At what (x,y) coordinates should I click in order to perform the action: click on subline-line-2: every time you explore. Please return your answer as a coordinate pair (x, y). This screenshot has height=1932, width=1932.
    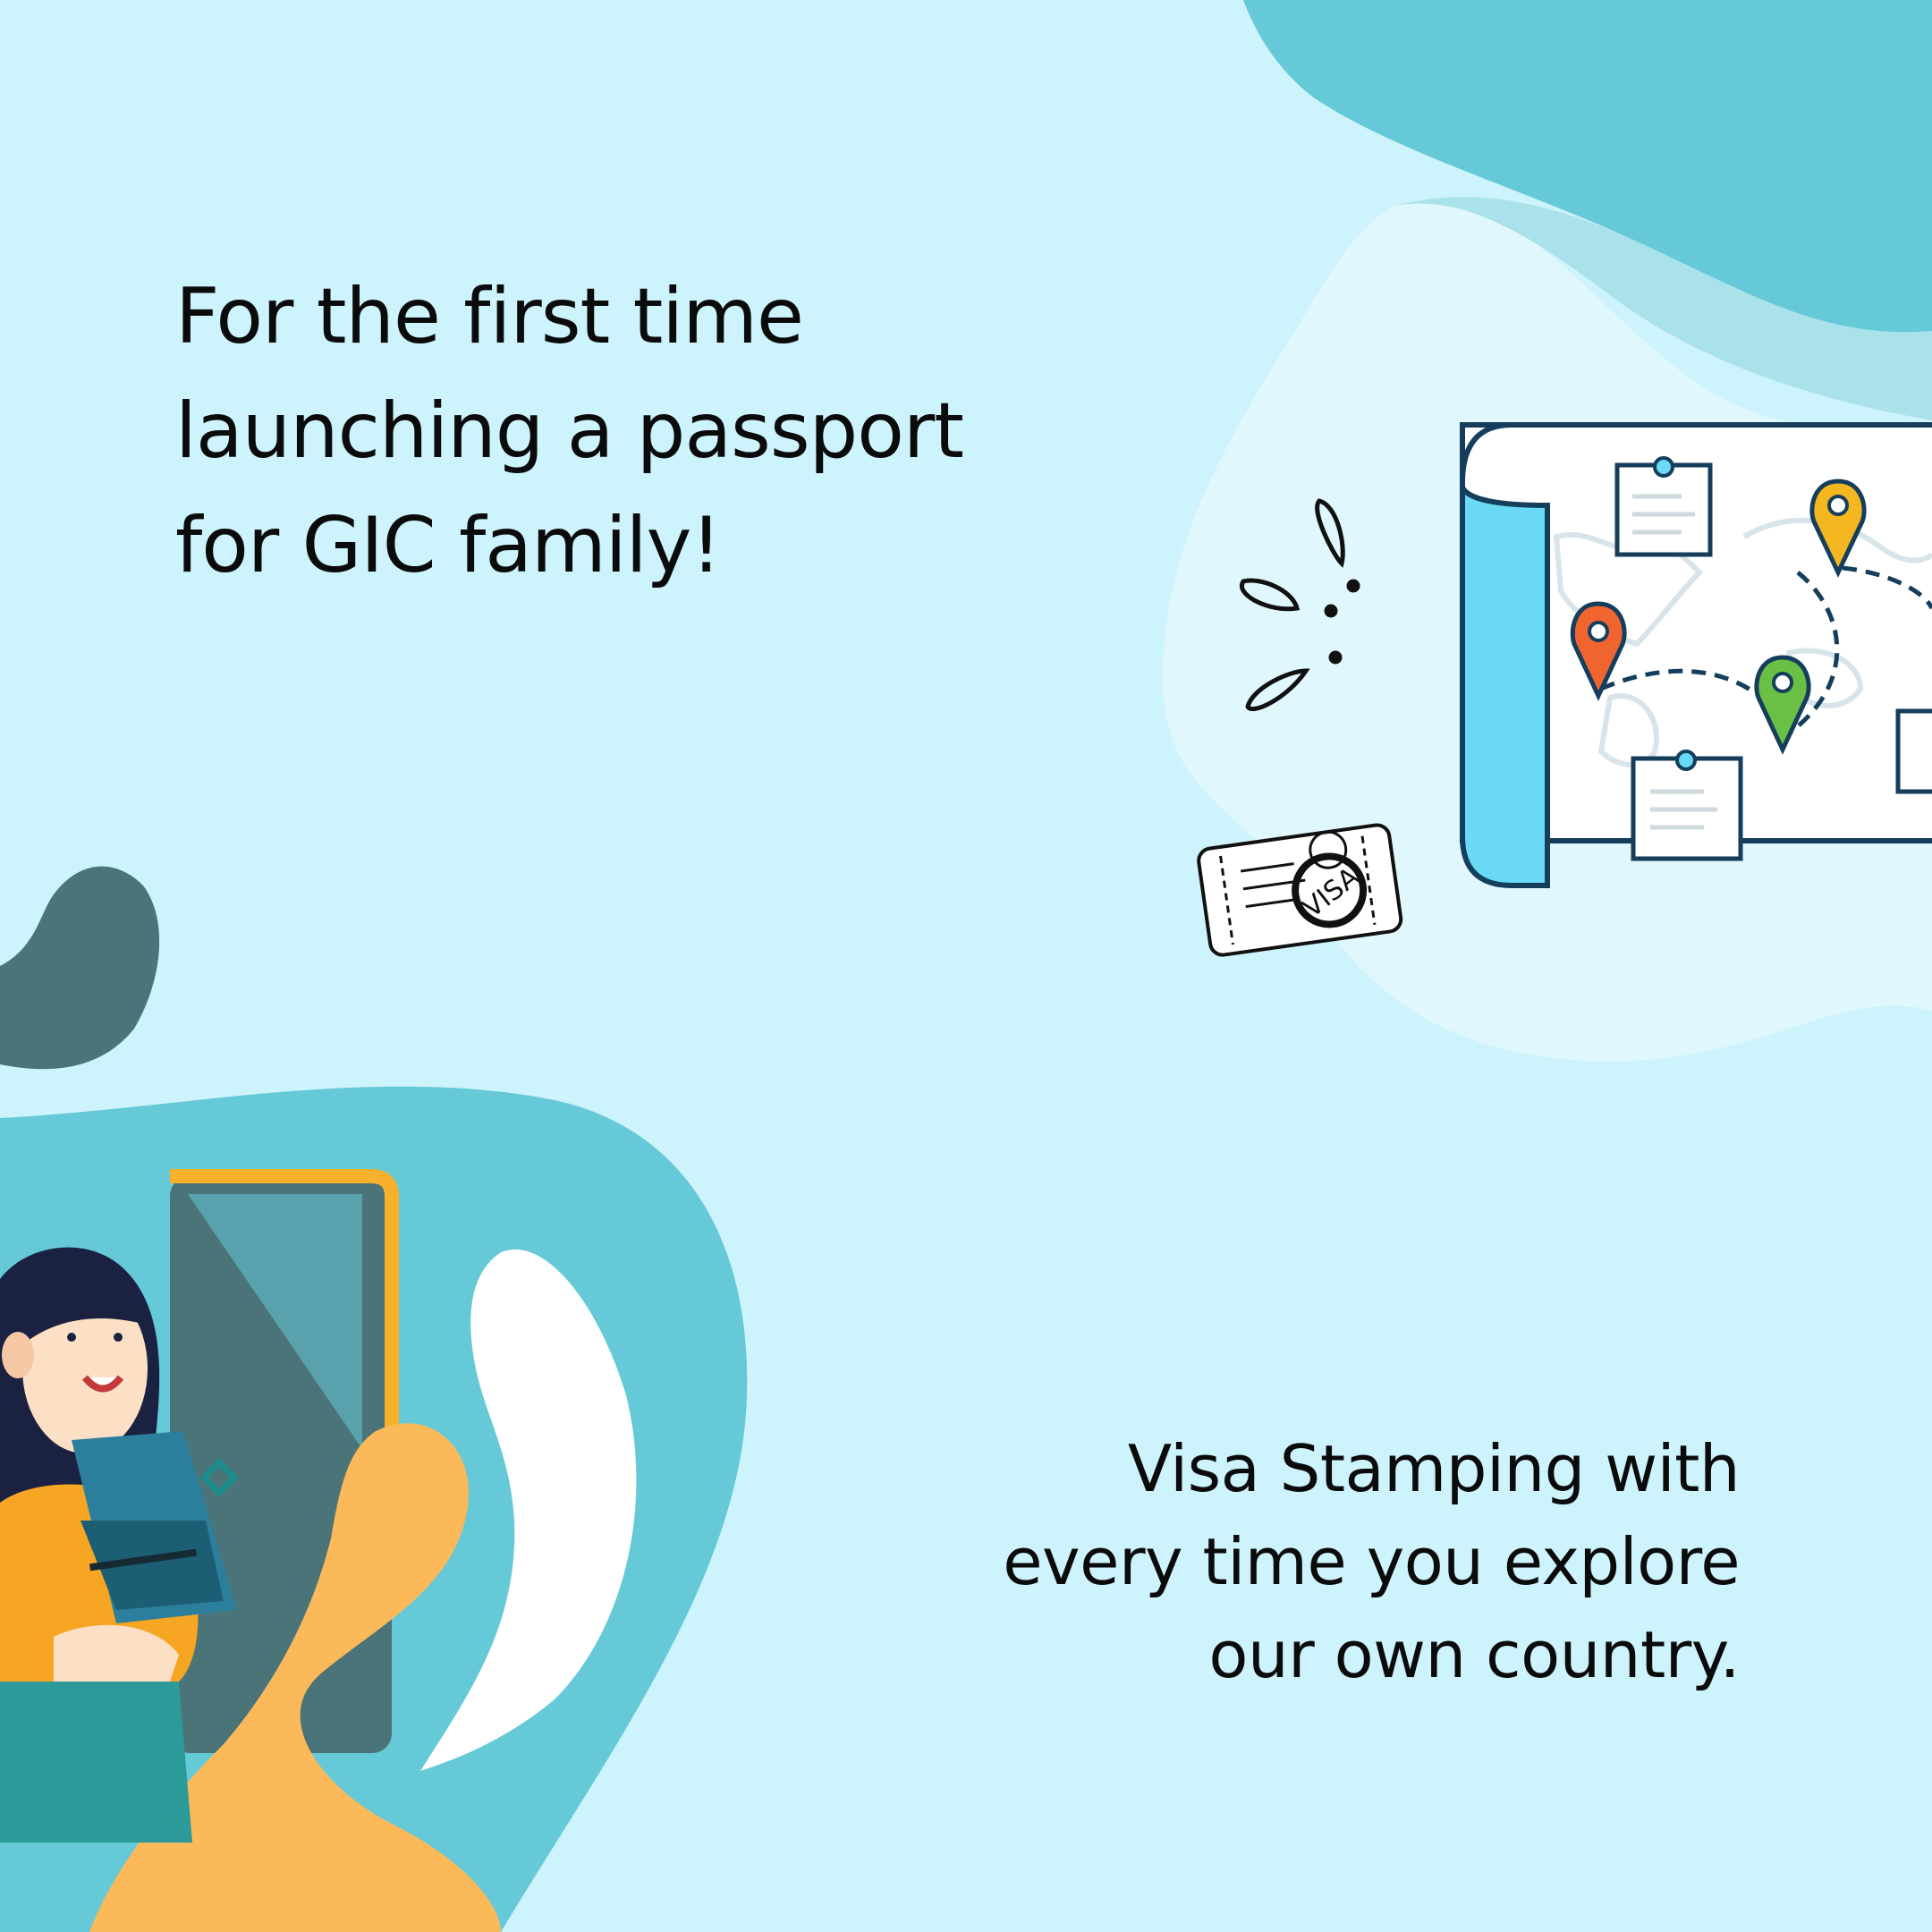
    Looking at the image, I should click on (1371, 1561).